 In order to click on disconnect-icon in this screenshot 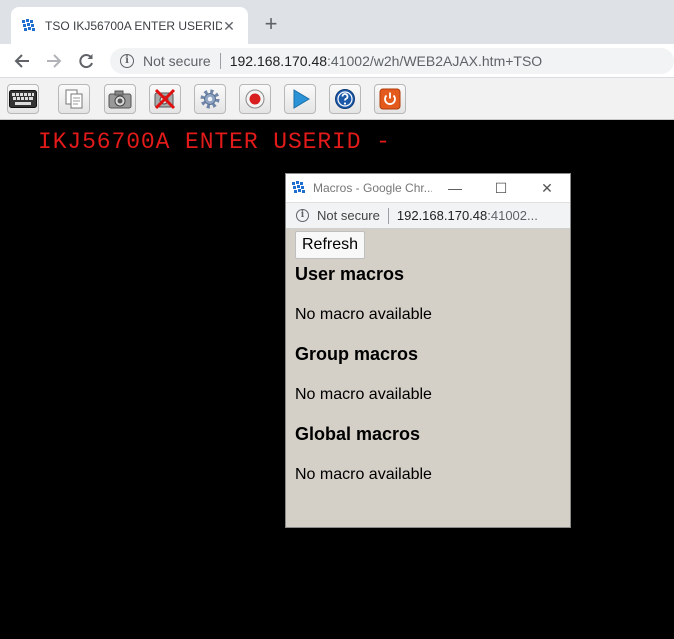, I will do `click(165, 99)`.